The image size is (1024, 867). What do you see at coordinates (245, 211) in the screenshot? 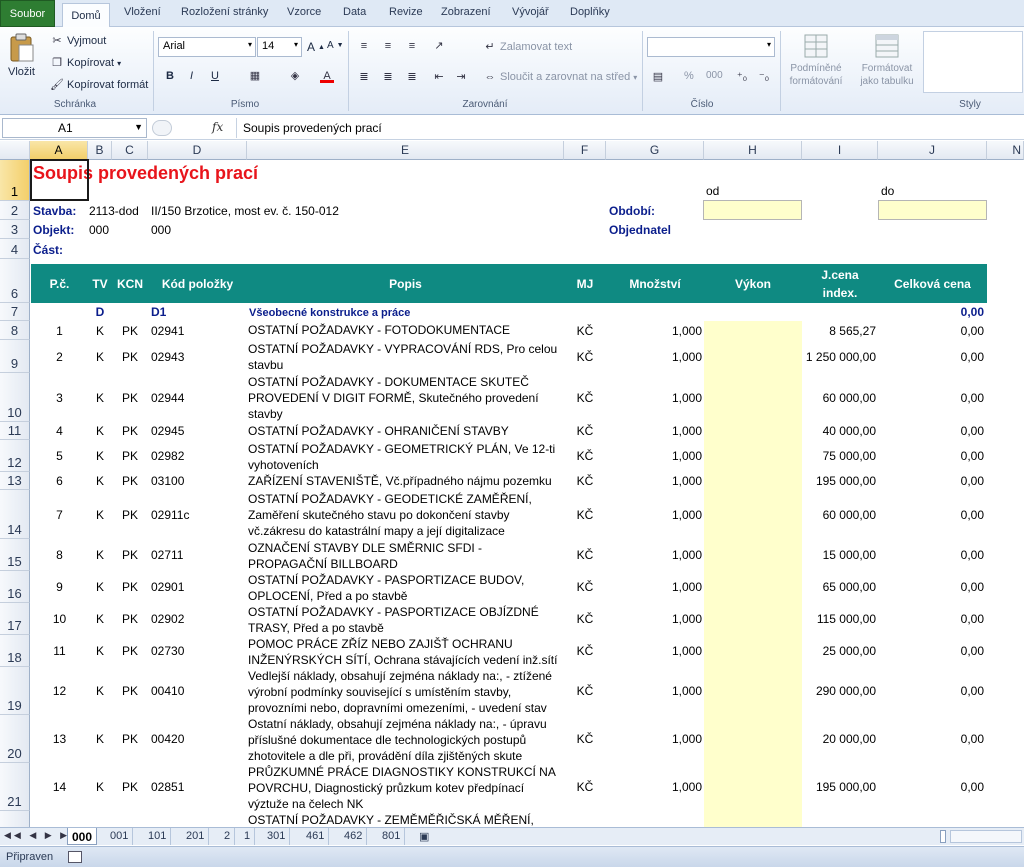
I see `stavba-description: II/150 Brzotice, most ev. č. 150-012` at bounding box center [245, 211].